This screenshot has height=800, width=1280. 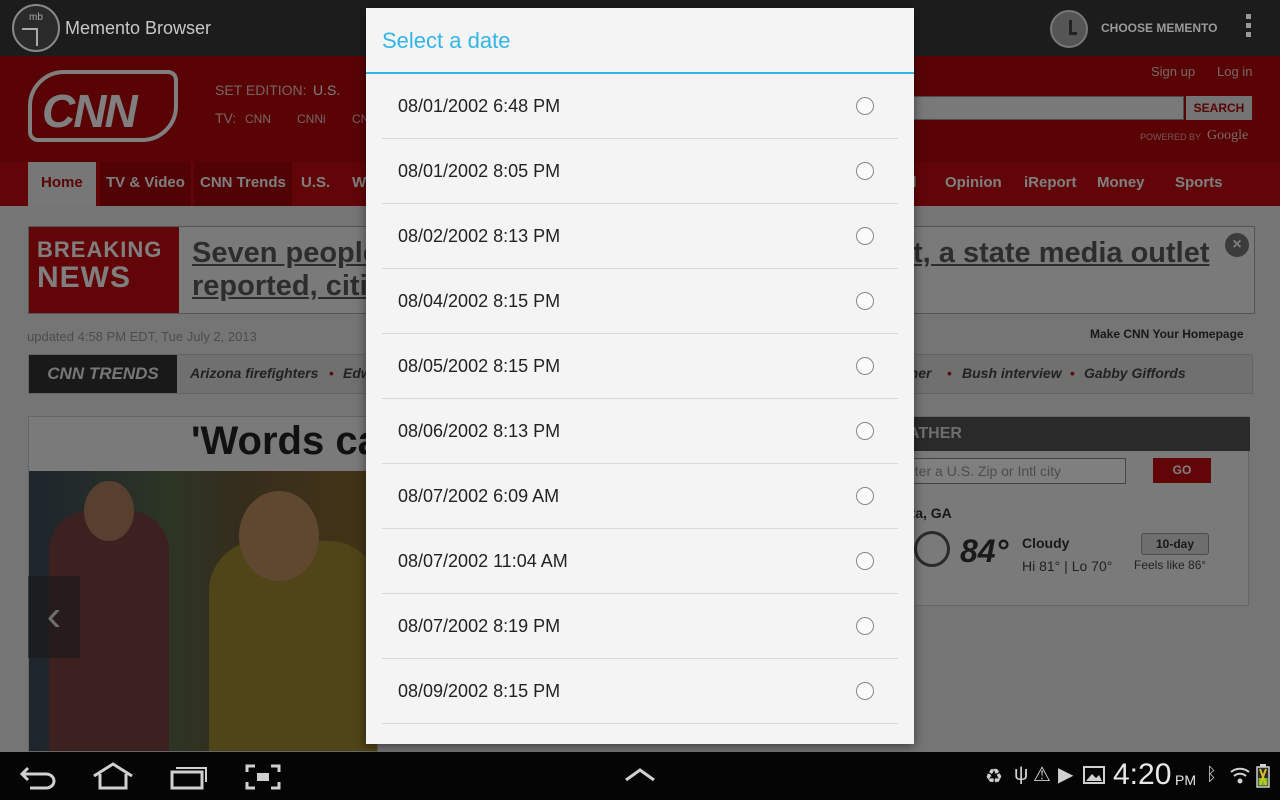 What do you see at coordinates (483, 561) in the screenshot?
I see `date-label: 08/07/2002 11:04 AM` at bounding box center [483, 561].